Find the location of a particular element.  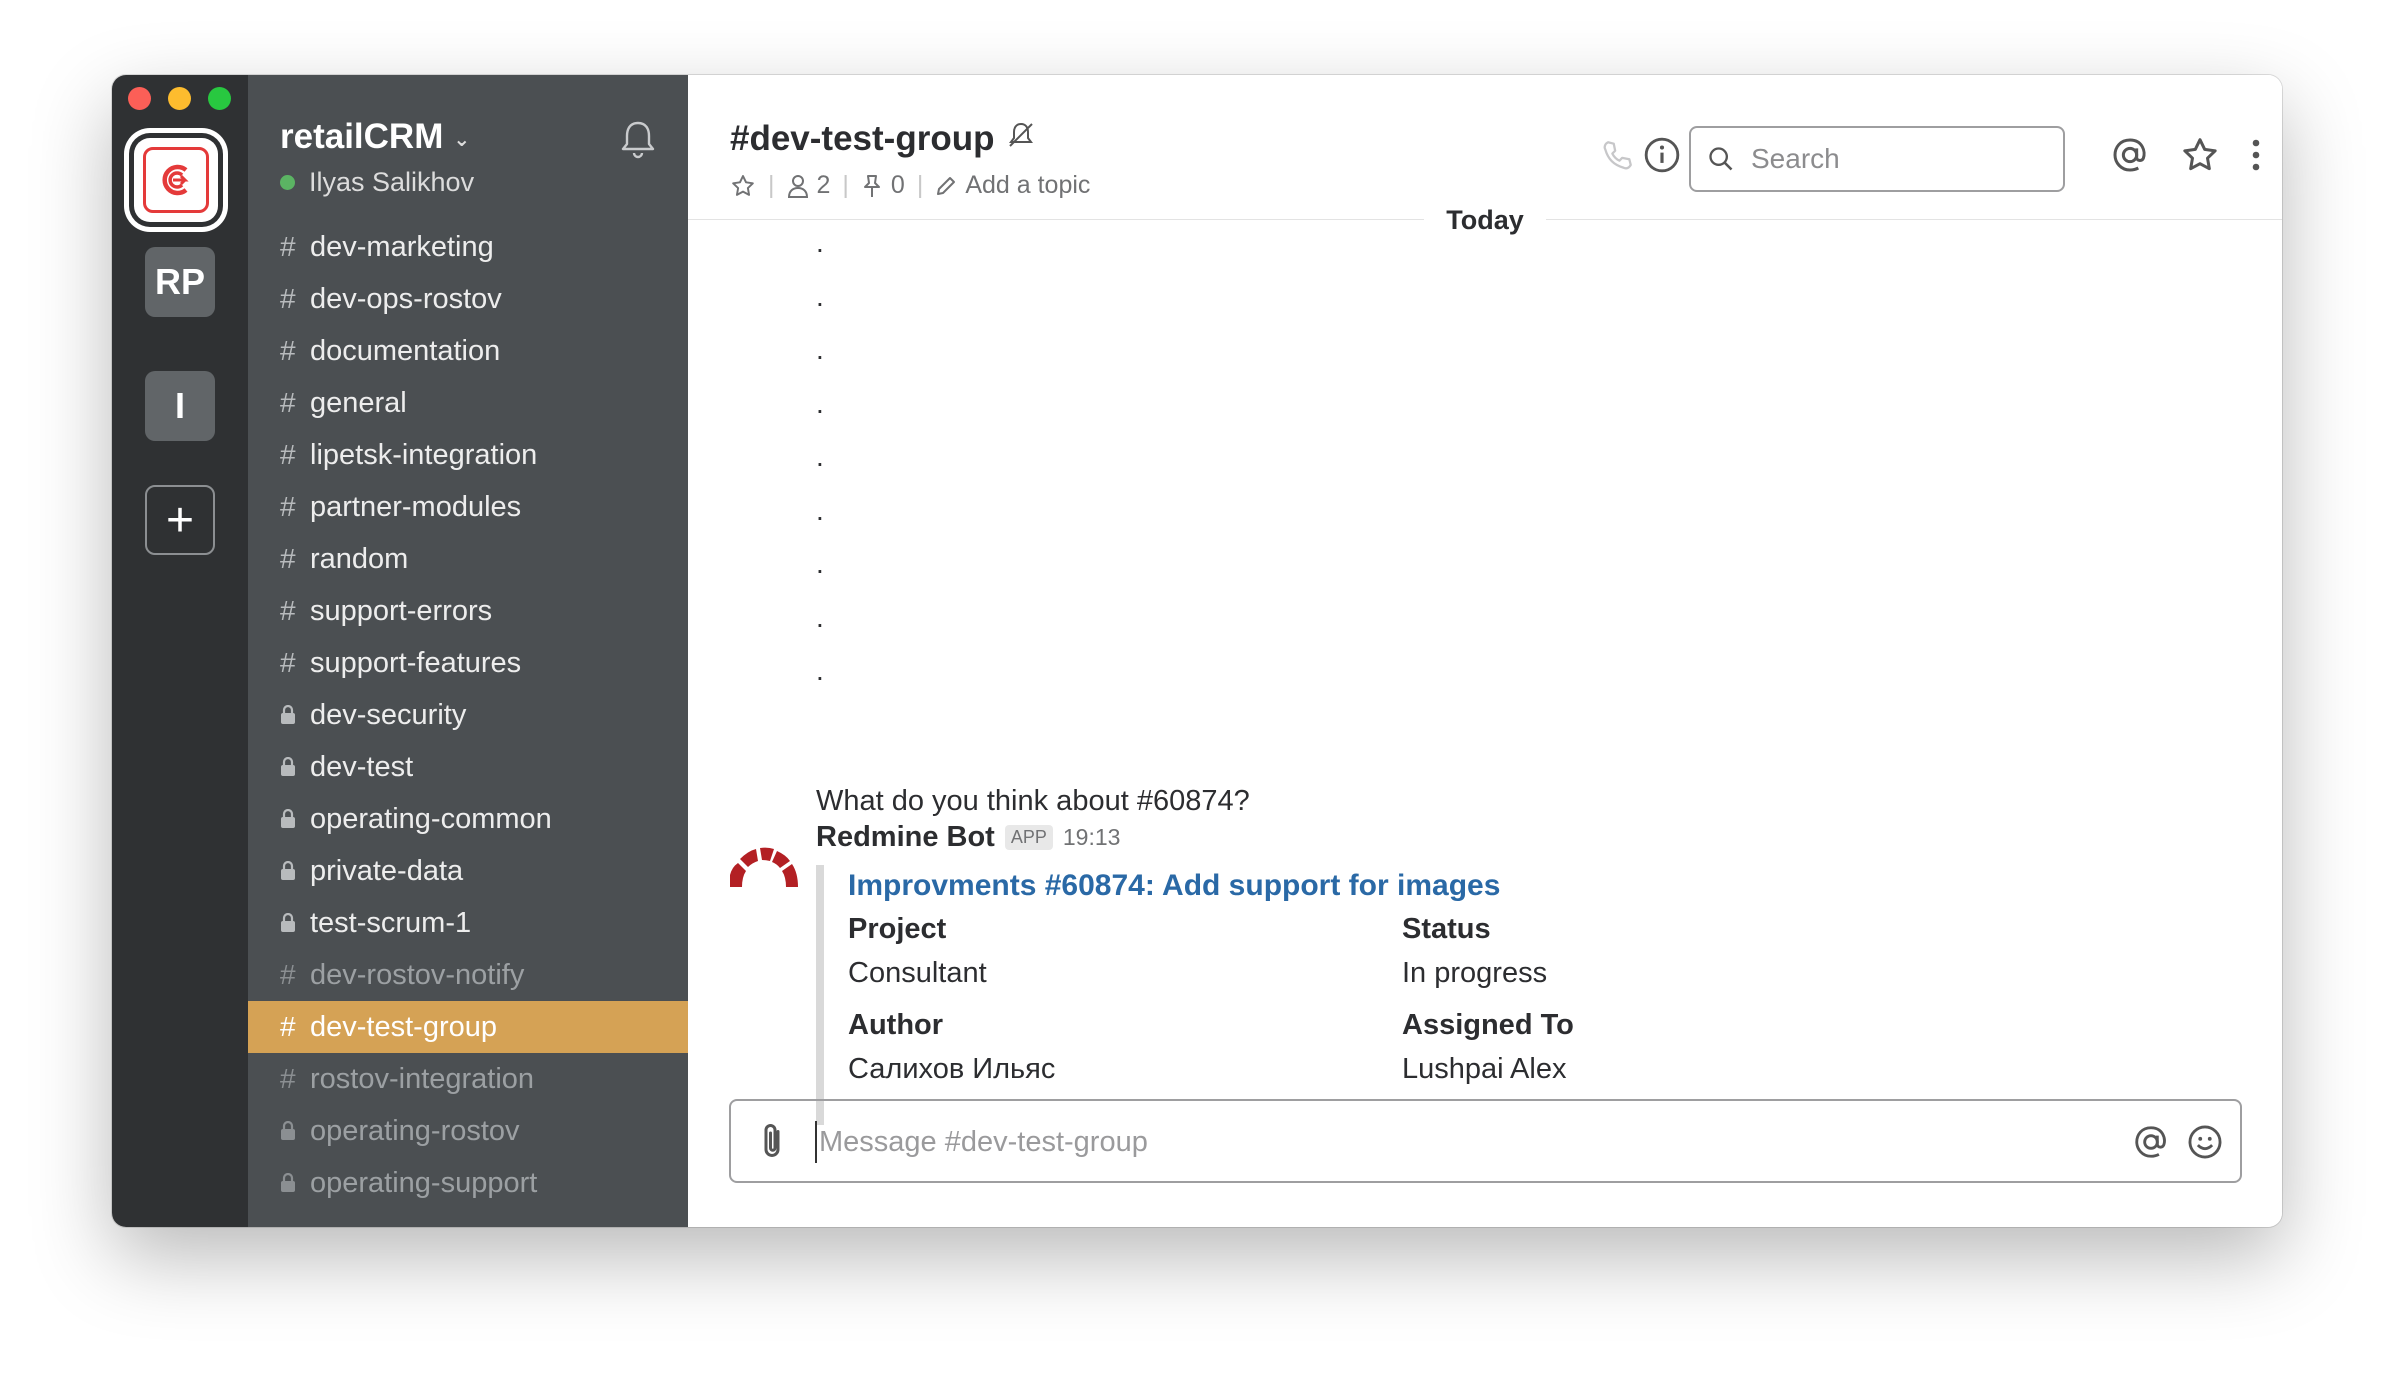

sidebar-item-label: dev-marketing is located at coordinates (402, 246).